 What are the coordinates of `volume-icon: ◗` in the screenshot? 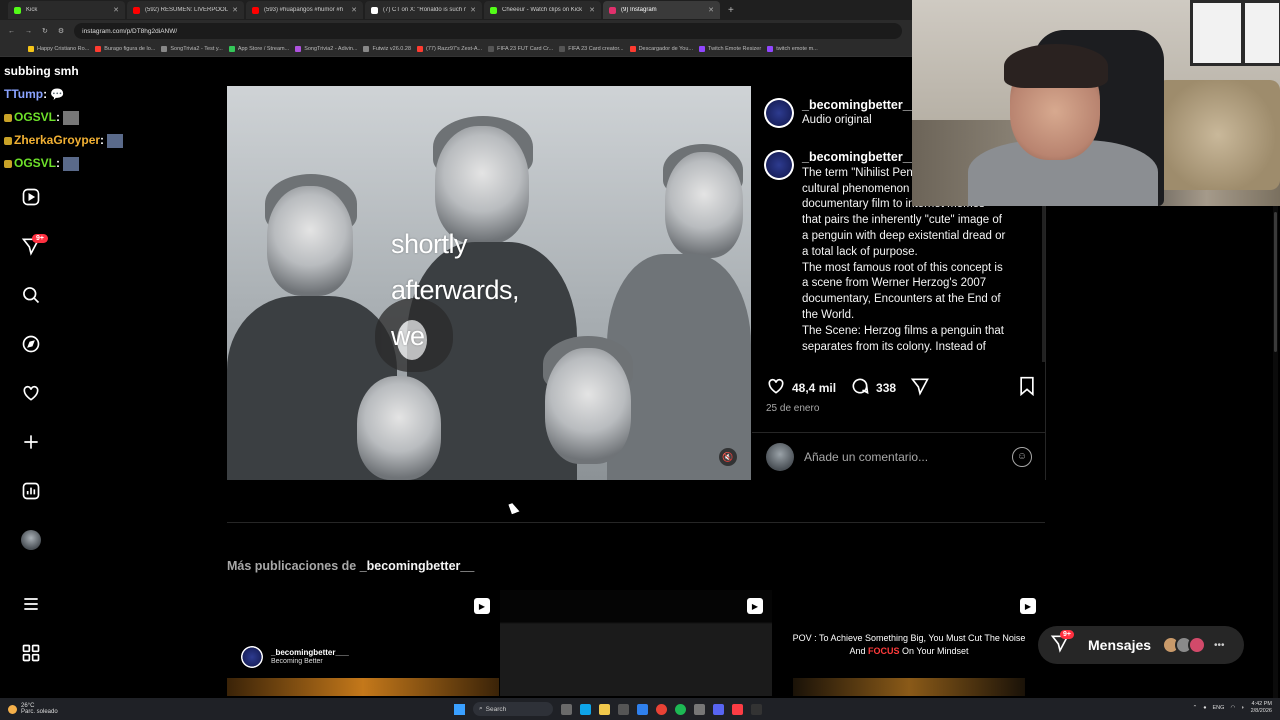 It's located at (1242, 708).